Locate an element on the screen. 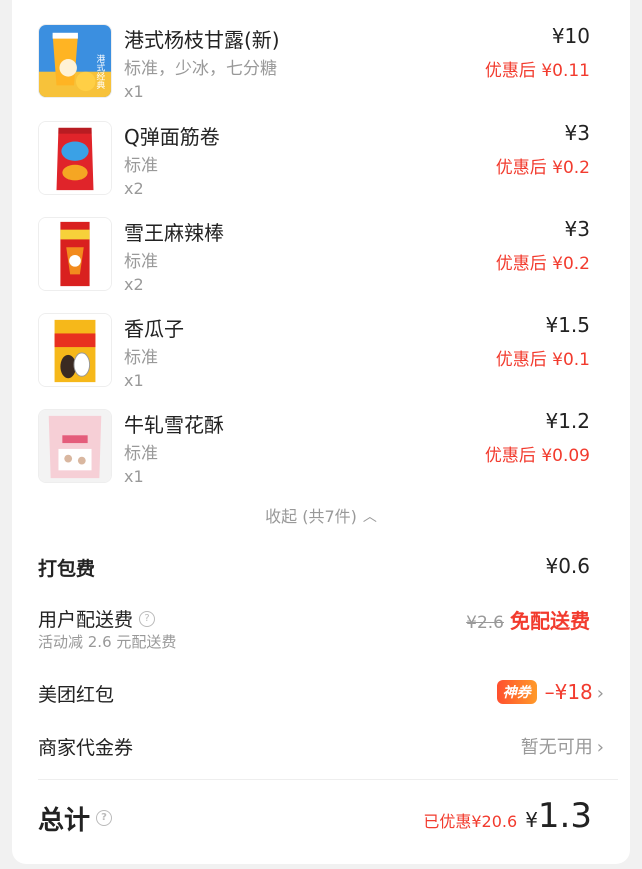 This screenshot has width=642, height=869. delivery-fee-label: 用户配送费? is located at coordinates (97, 618).